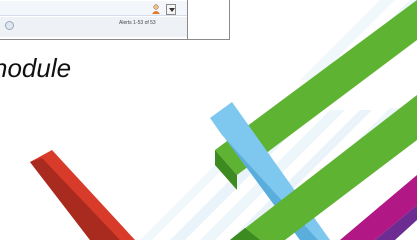 This screenshot has height=240, width=417. Describe the element at coordinates (75, 199) in the screenshot. I see `red-stripe-shadow` at that location.